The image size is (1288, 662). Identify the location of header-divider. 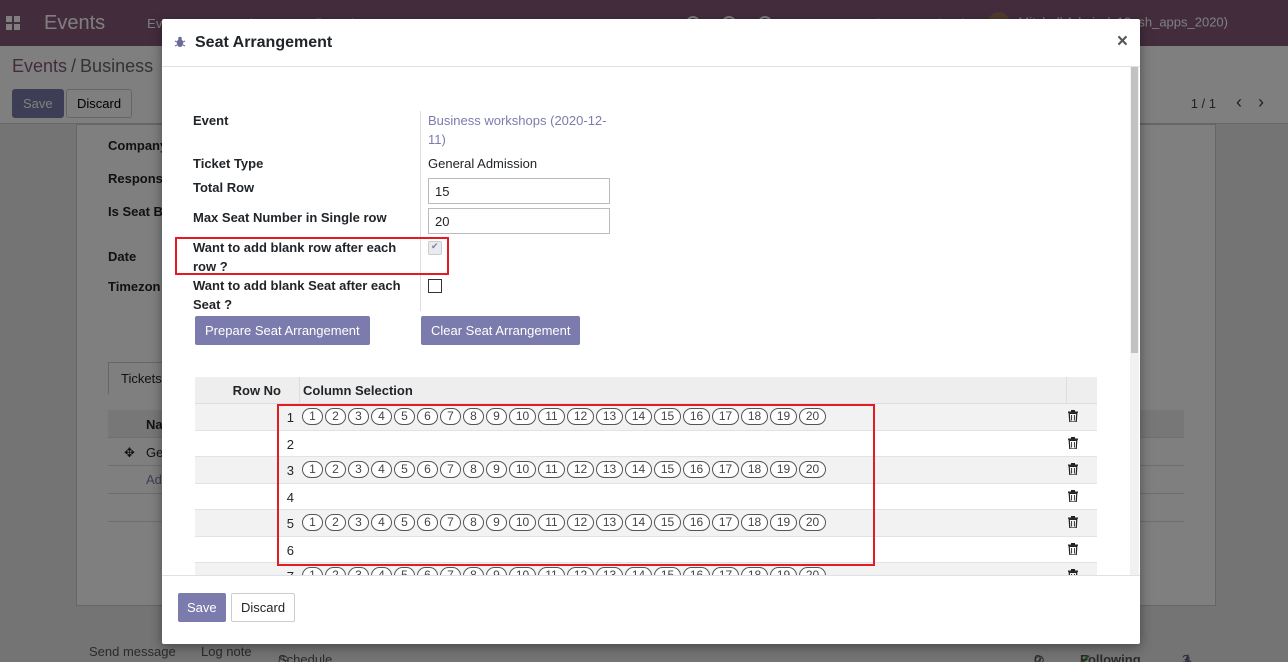
(1066, 390).